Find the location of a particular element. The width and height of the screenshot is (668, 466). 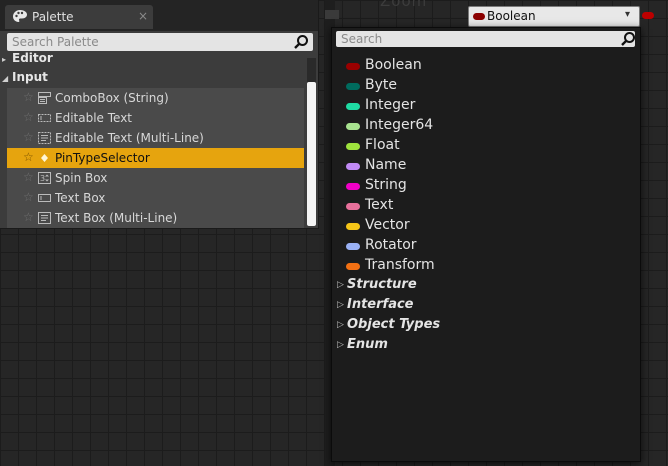

graph-tiny-button is located at coordinates (332, 14).